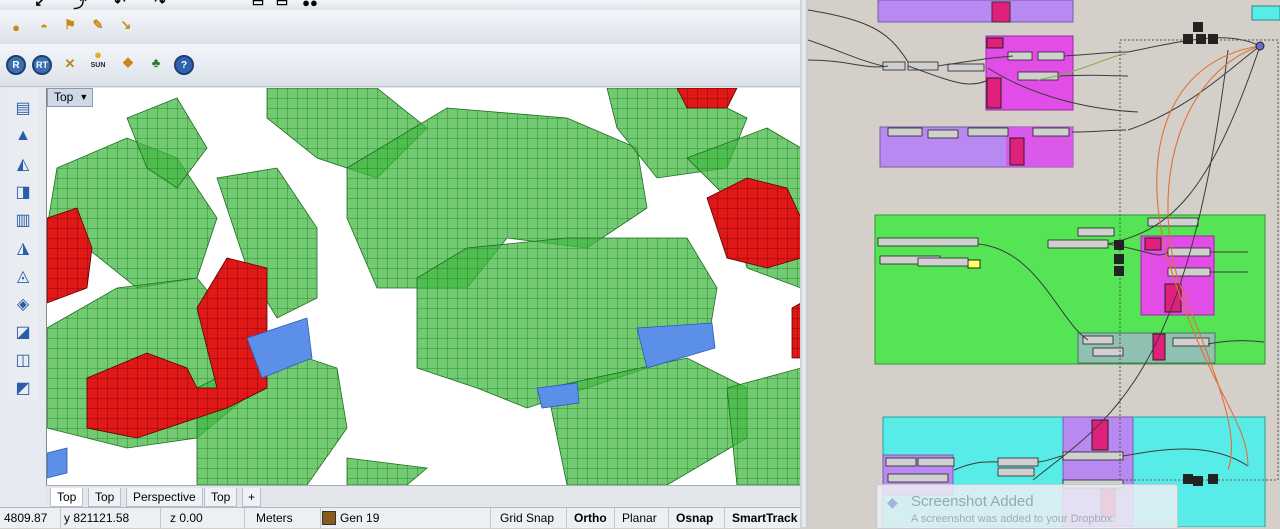 This screenshot has height=529, width=1280. I want to click on ortho-toggle: Ortho, so click(592, 518).